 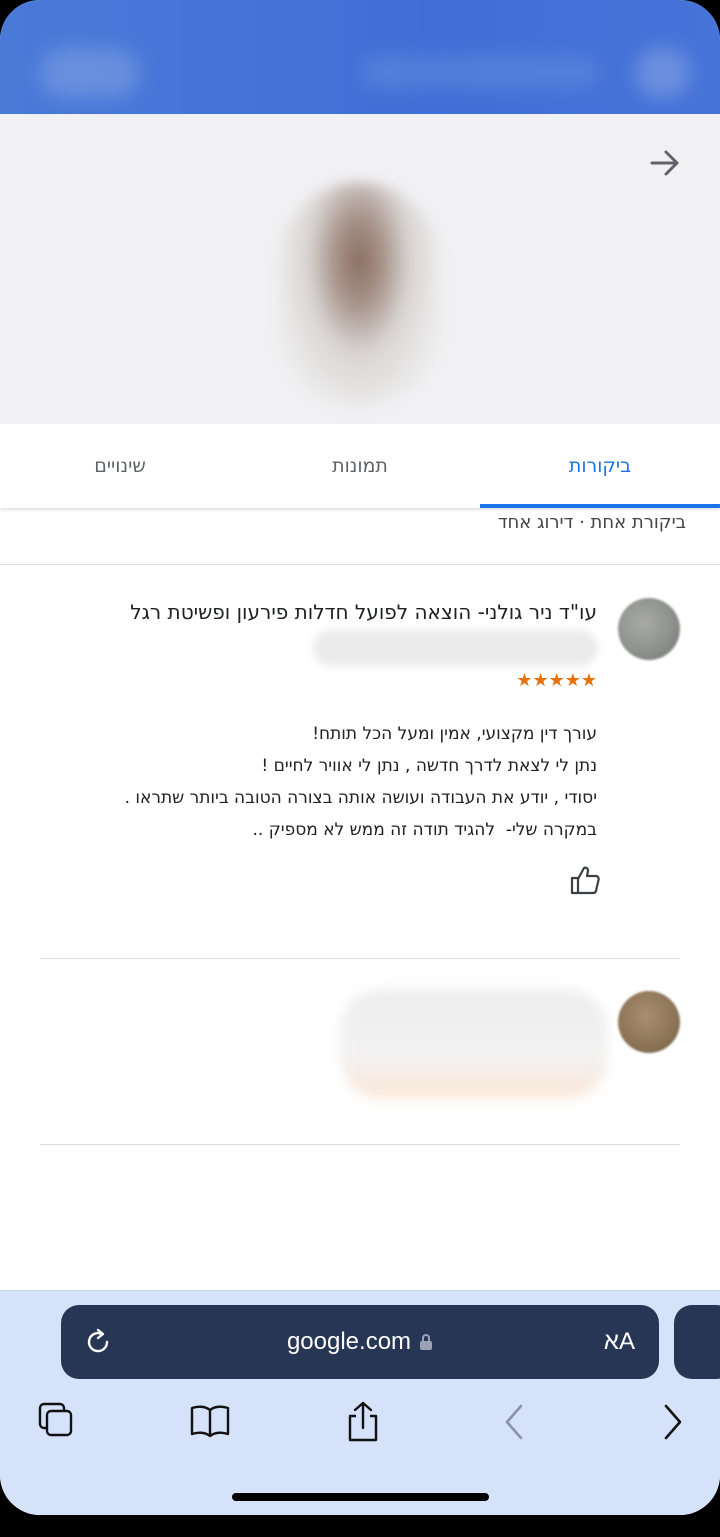 What do you see at coordinates (697, 1342) in the screenshot?
I see `next-tab-preview` at bounding box center [697, 1342].